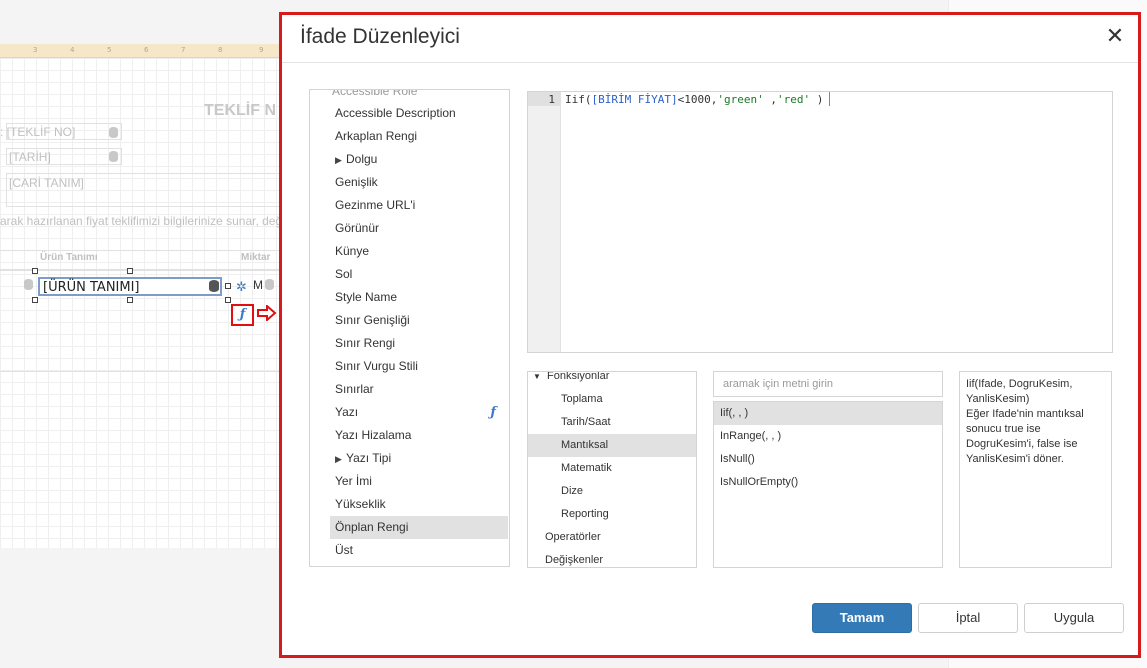 Image resolution: width=1147 pixels, height=668 pixels. I want to click on function-category-root: Değişkenler, so click(612, 558).